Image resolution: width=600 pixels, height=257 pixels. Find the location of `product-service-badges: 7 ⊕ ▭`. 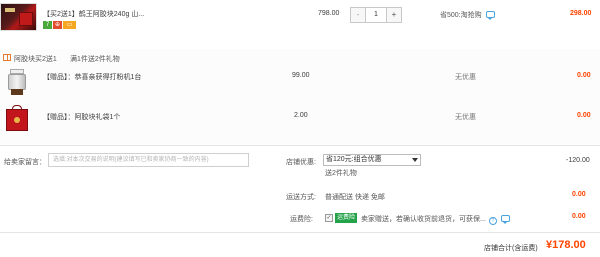

product-service-badges: 7 ⊕ ▭ is located at coordinates (59, 25).